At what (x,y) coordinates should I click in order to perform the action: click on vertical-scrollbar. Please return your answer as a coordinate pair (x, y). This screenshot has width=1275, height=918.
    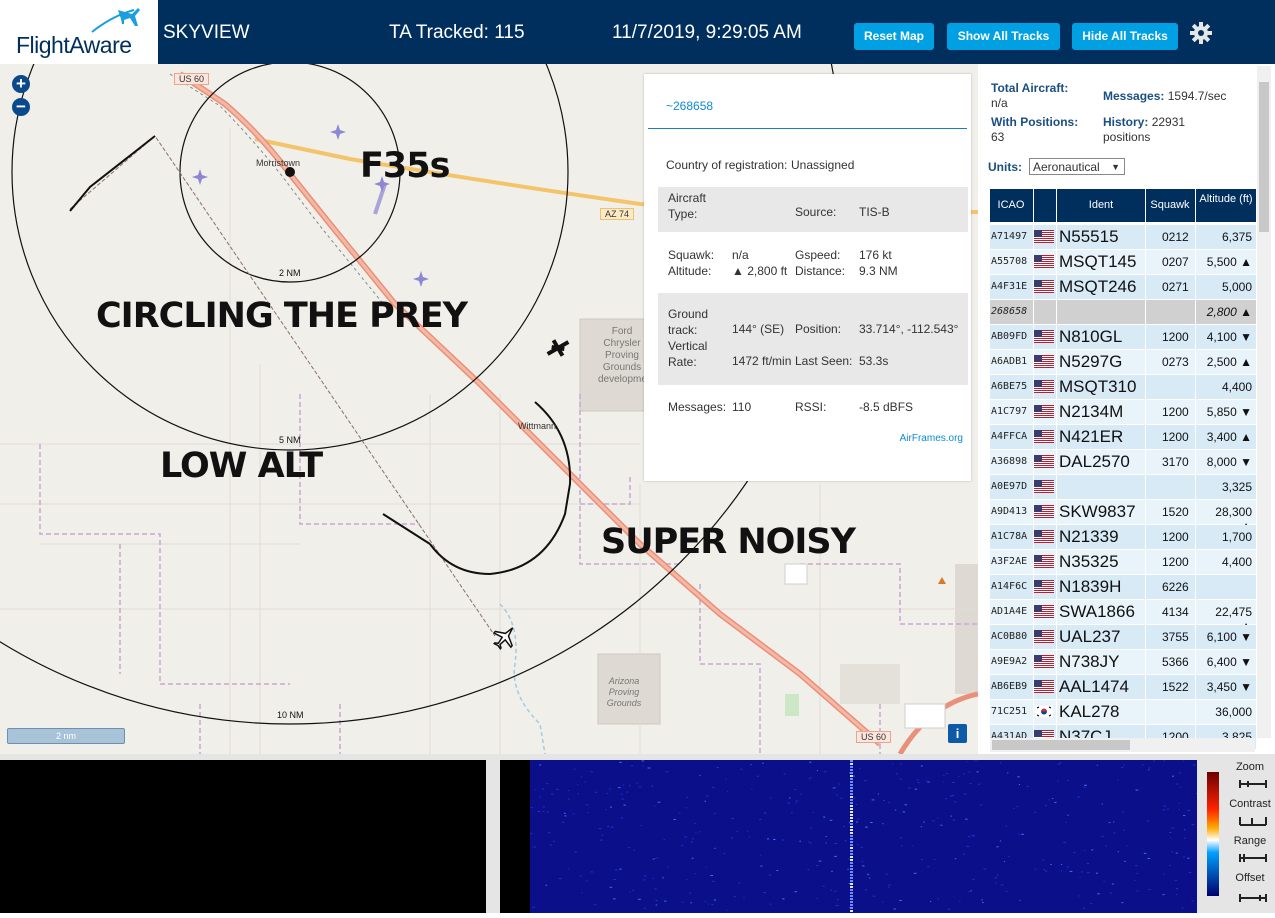
    Looking at the image, I should click on (1264, 402).